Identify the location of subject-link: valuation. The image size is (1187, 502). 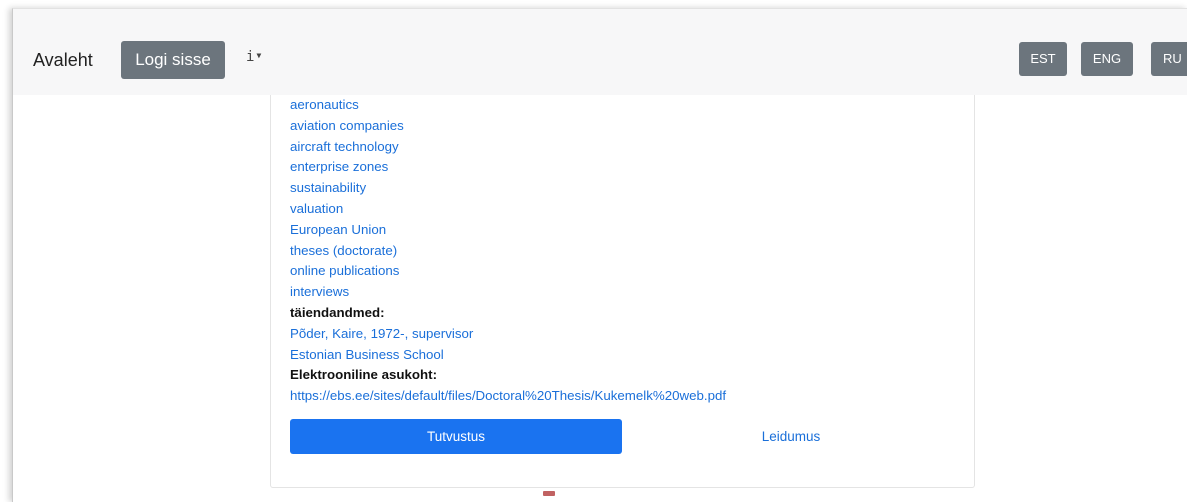
(316, 208).